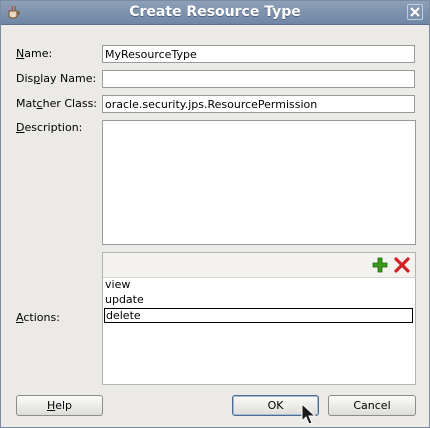 The width and height of the screenshot is (430, 428). What do you see at coordinates (258, 285) in the screenshot?
I see `list-item: view` at bounding box center [258, 285].